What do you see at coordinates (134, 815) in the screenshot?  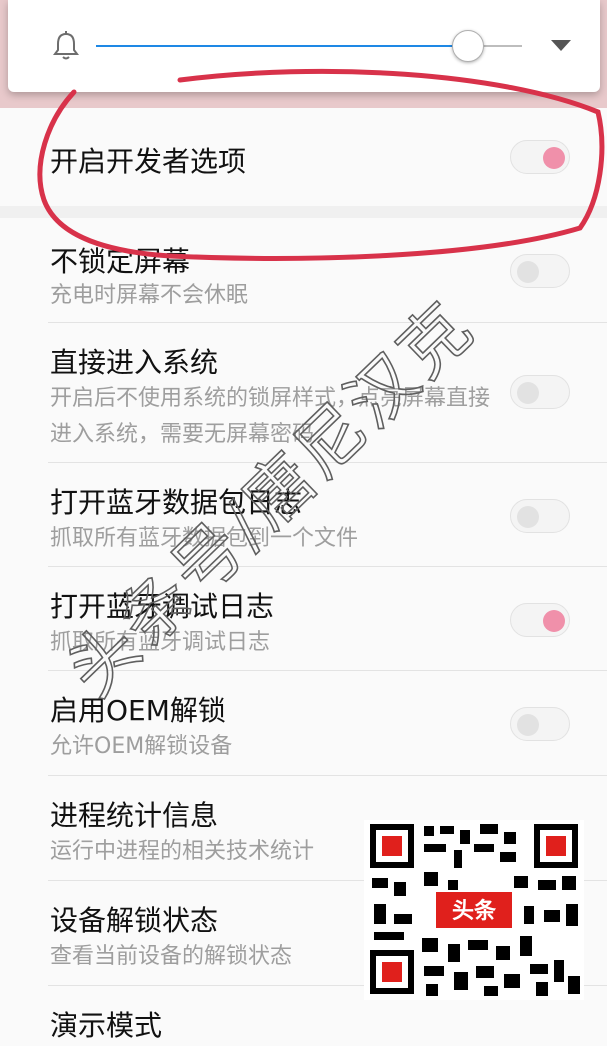 I see `settings-row-title: 进程统计信息` at bounding box center [134, 815].